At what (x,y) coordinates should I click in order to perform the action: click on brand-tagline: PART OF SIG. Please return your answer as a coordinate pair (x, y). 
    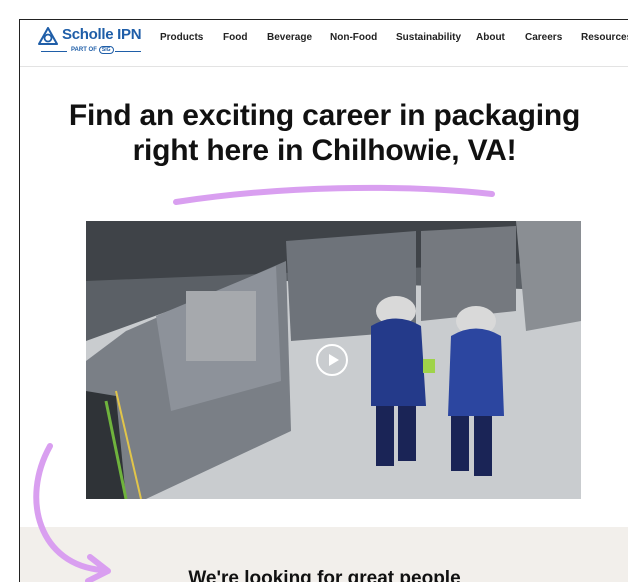
    Looking at the image, I should click on (91, 51).